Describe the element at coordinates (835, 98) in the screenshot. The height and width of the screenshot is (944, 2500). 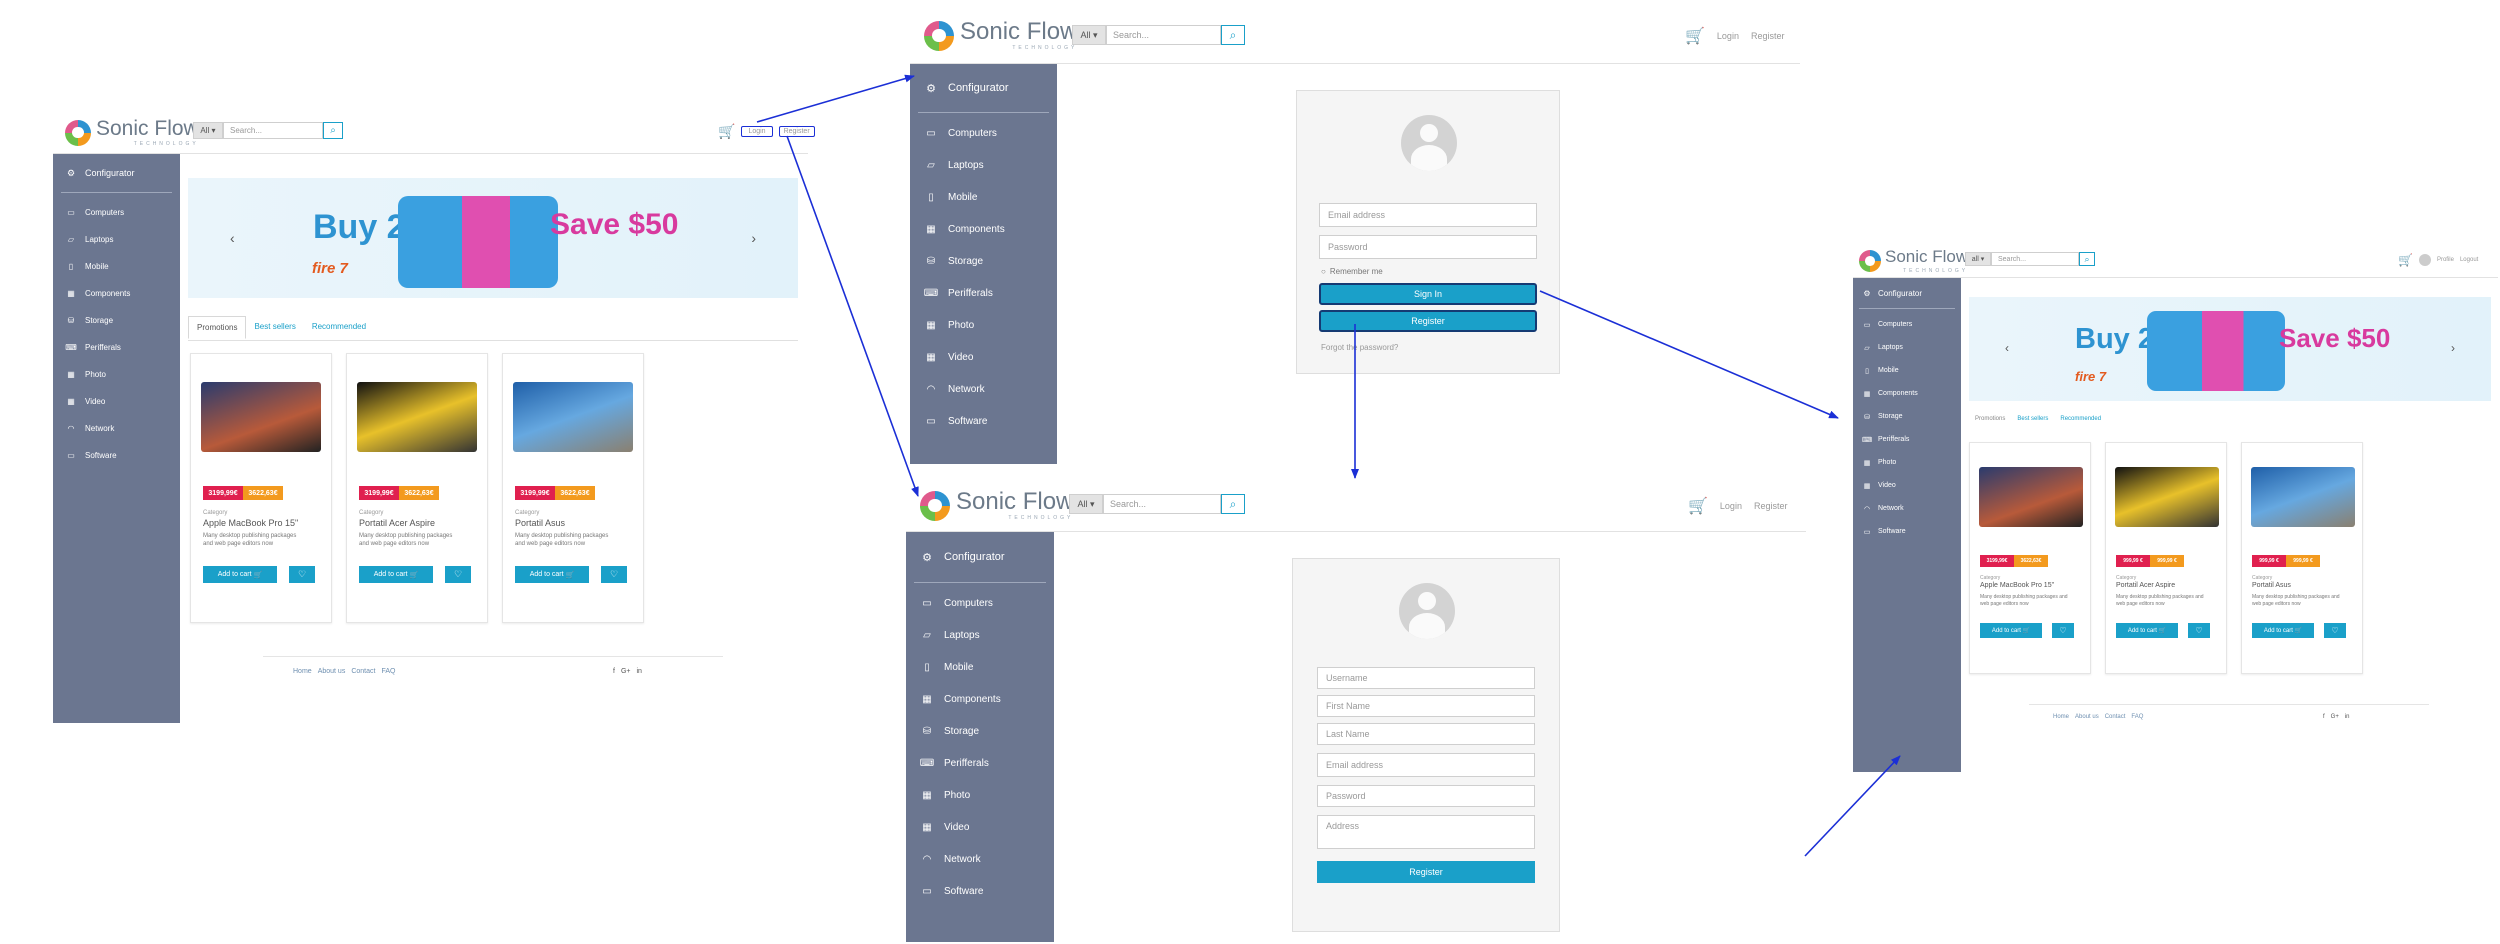
I see `arrow-login-to-login-screen` at that location.